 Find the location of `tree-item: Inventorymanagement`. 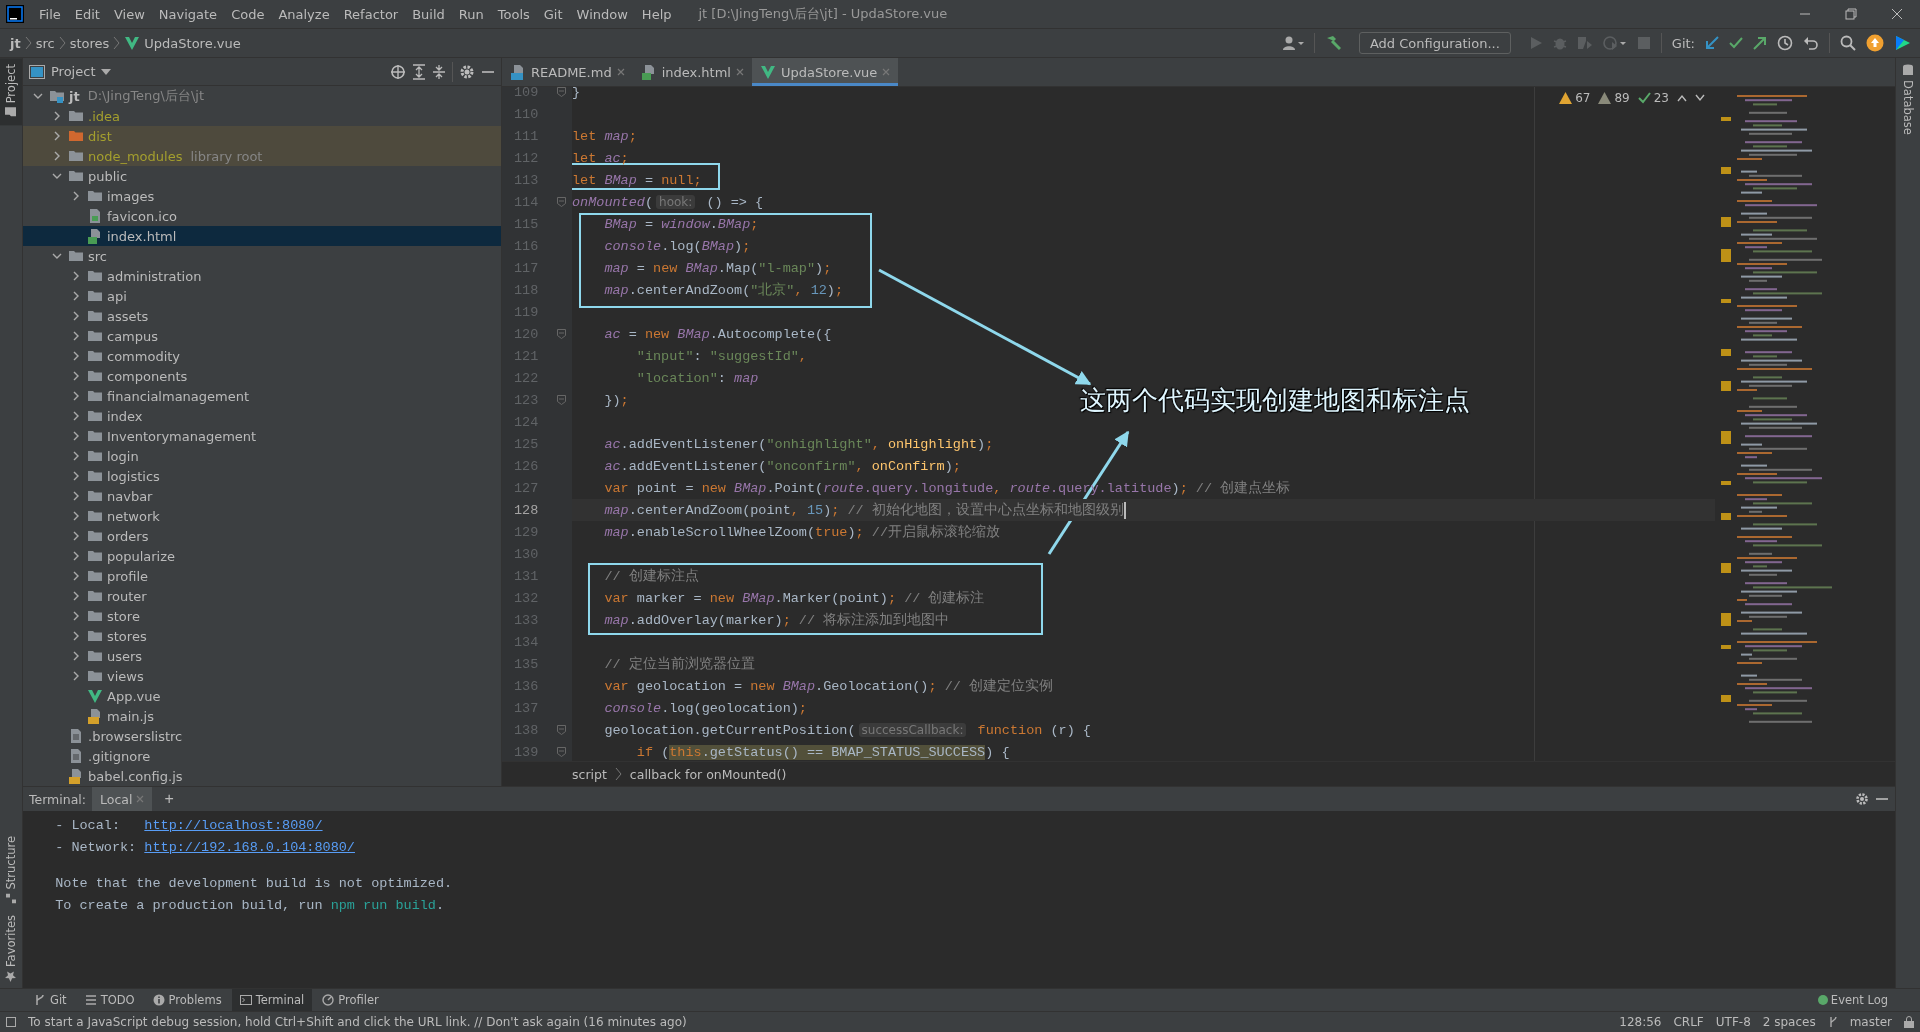

tree-item: Inventorymanagement is located at coordinates (262, 436).